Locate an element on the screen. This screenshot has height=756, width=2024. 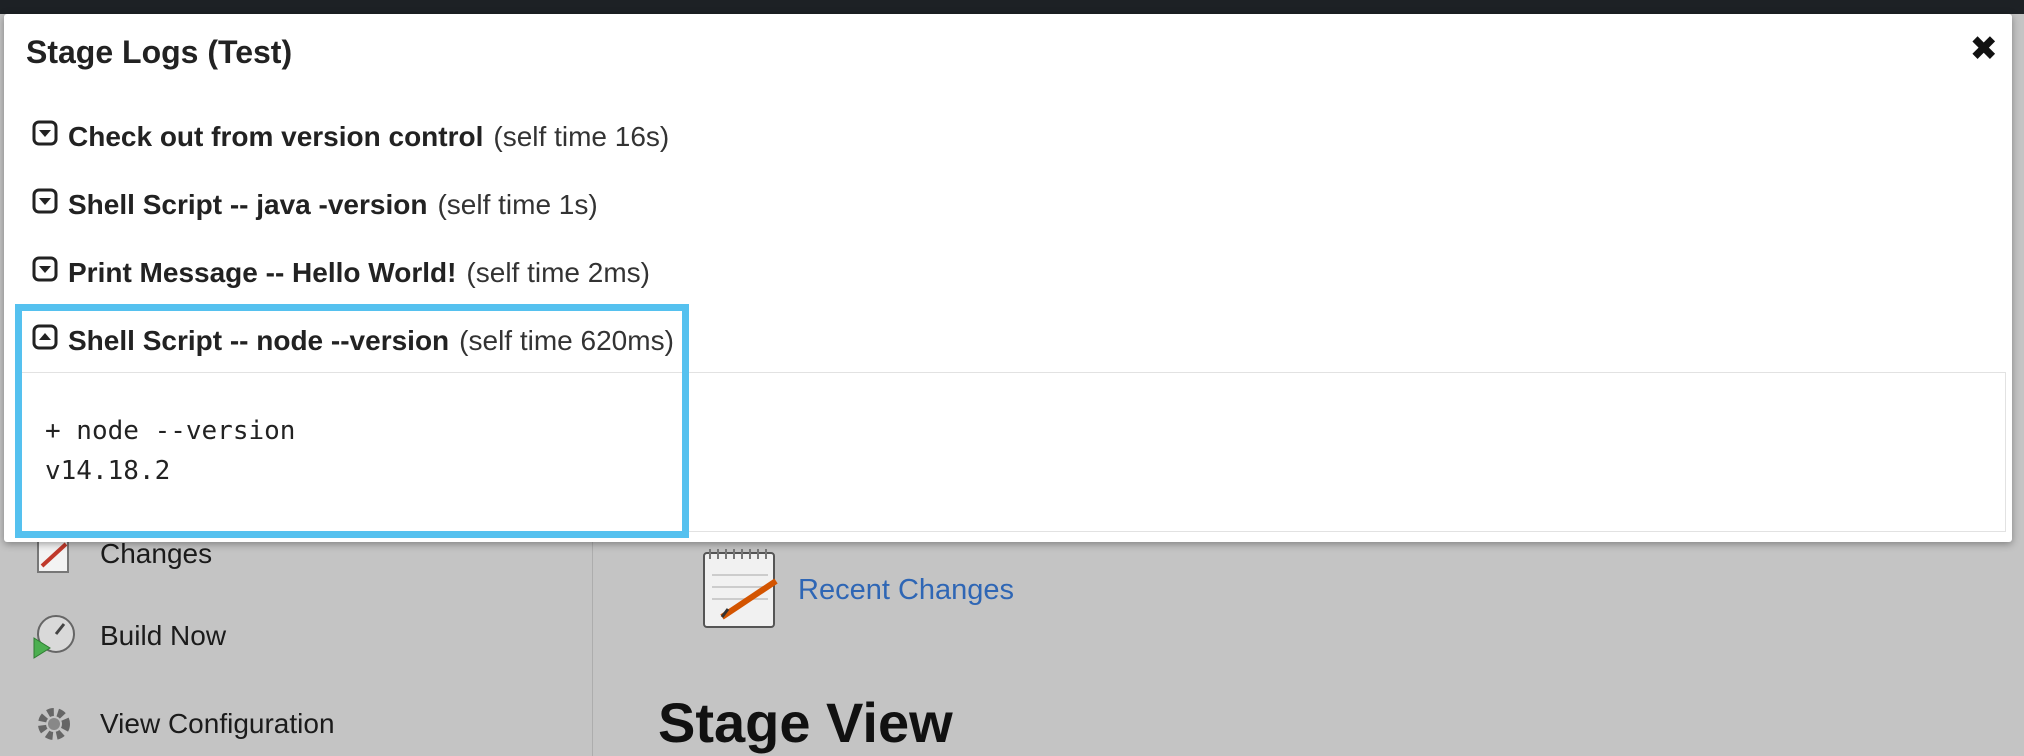
stage-view-heading: Stage View is located at coordinates (805, 722).